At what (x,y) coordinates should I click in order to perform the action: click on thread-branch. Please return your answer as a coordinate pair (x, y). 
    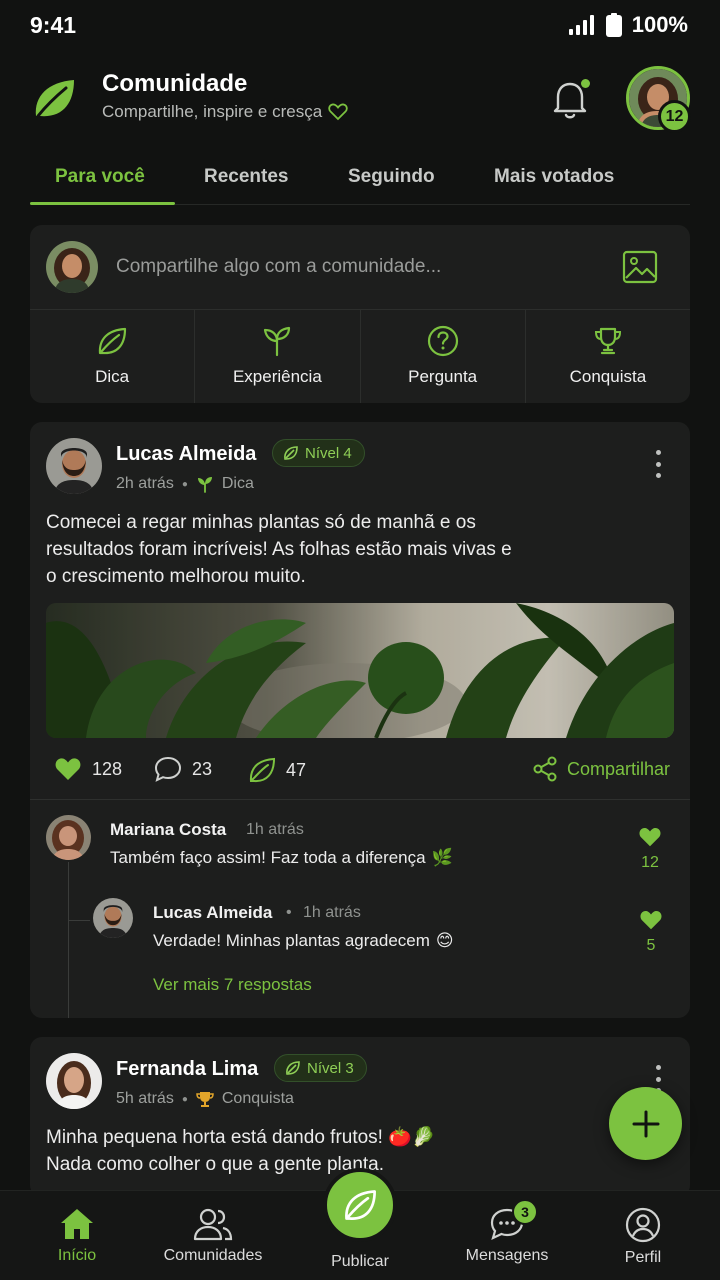
    Looking at the image, I should click on (79, 920).